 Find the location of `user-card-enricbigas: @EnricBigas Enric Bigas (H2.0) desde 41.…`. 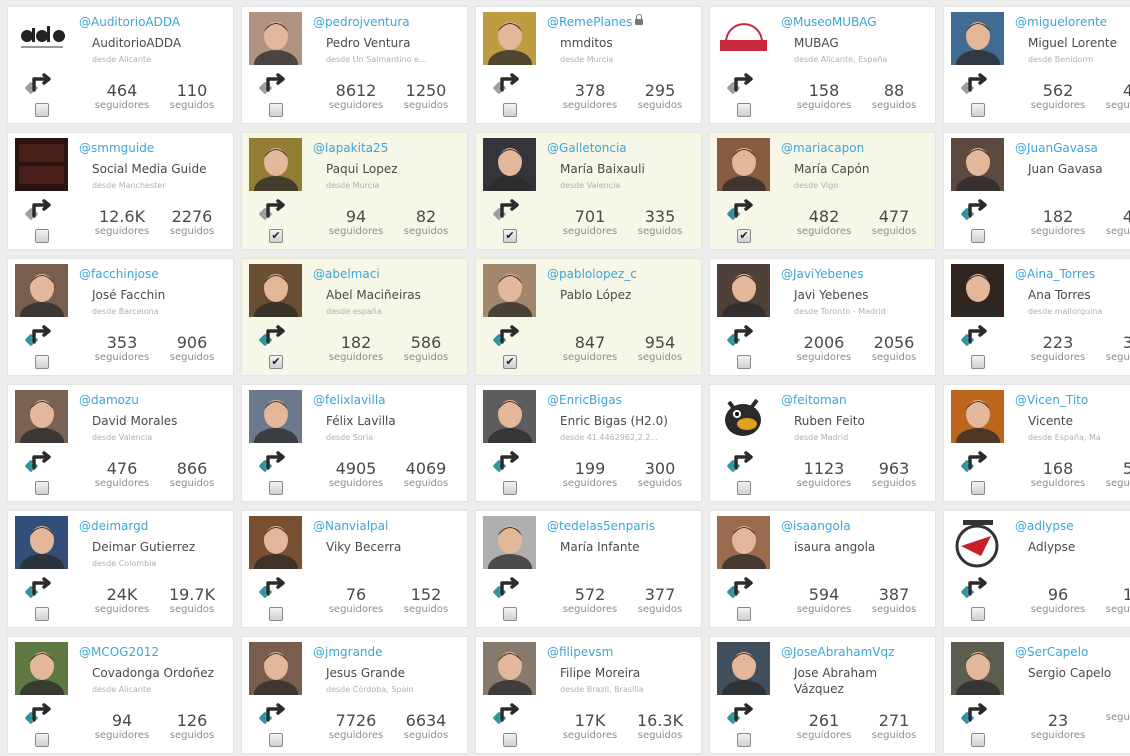

user-card-enricbigas: @EnricBigas Enric Bigas (H2.0) desde 41.… is located at coordinates (588, 443).